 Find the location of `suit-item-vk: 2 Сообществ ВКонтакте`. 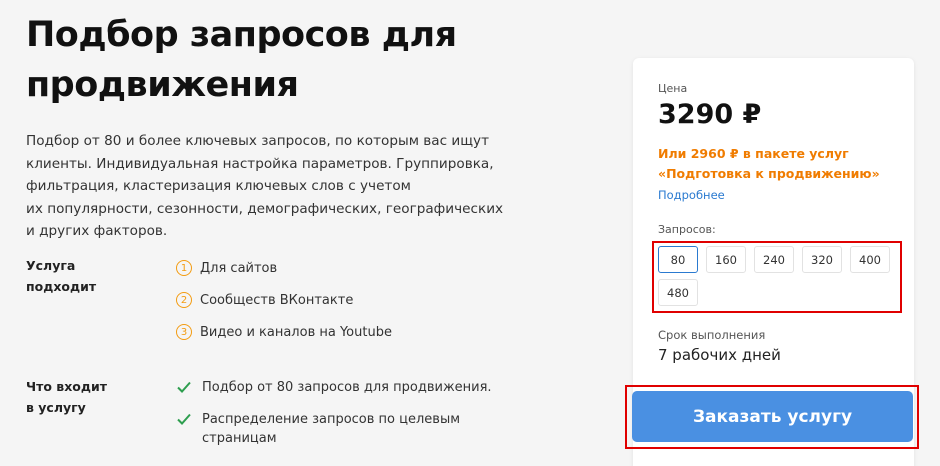

suit-item-vk: 2 Сообществ ВКонтакте is located at coordinates (284, 300).